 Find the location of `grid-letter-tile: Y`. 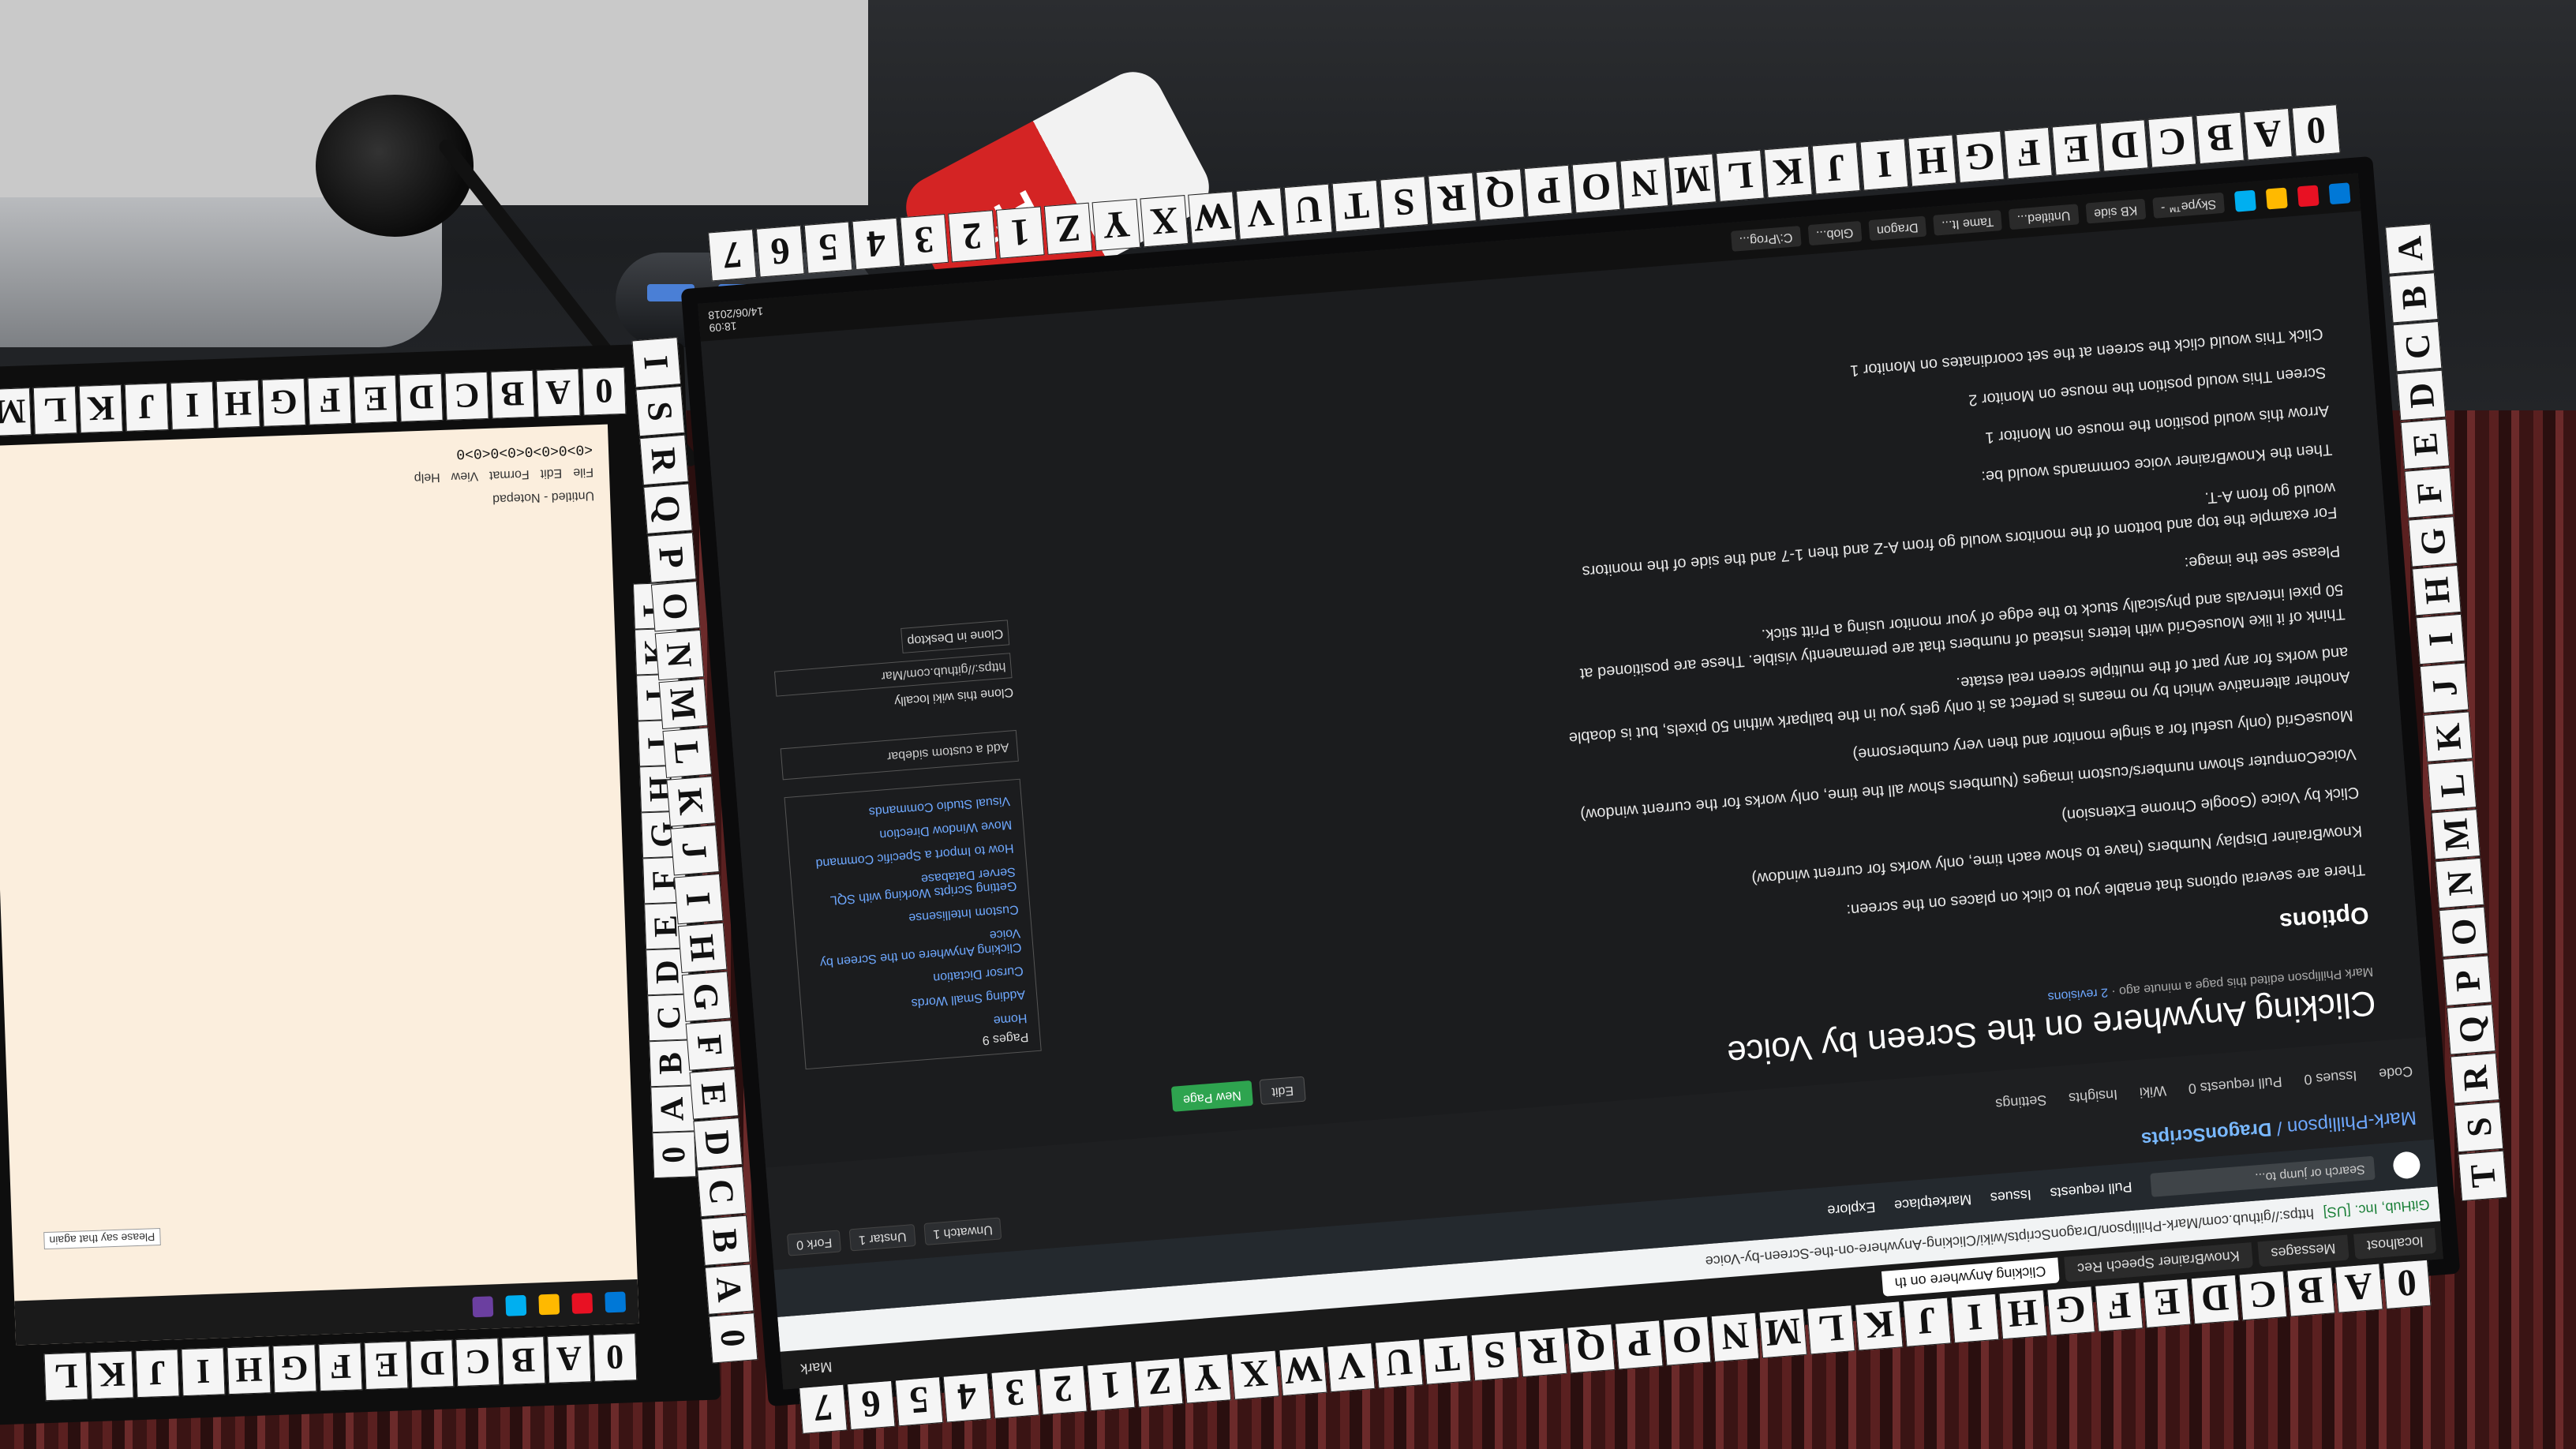

grid-letter-tile: Y is located at coordinates (1116, 225).